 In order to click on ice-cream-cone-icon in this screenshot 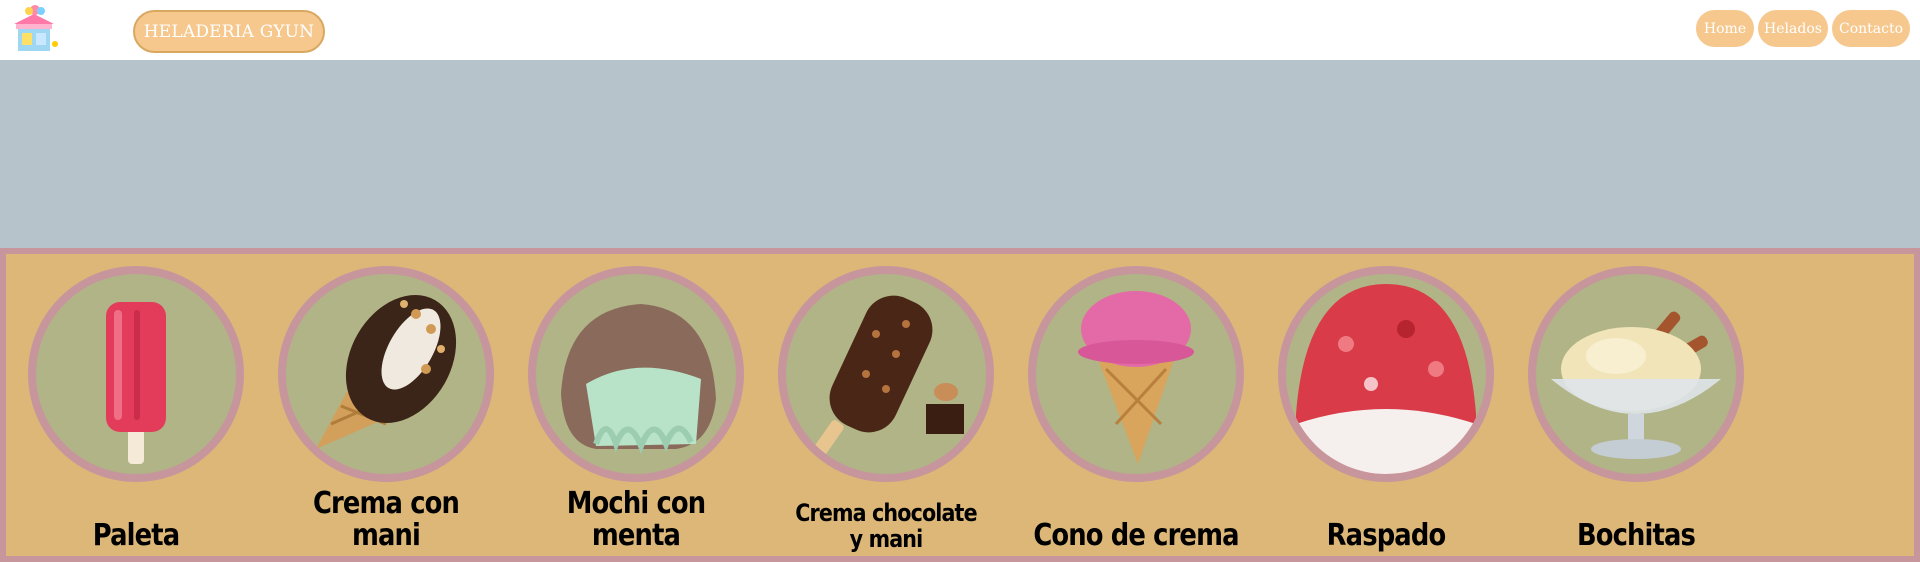, I will do `click(1136, 374)`.